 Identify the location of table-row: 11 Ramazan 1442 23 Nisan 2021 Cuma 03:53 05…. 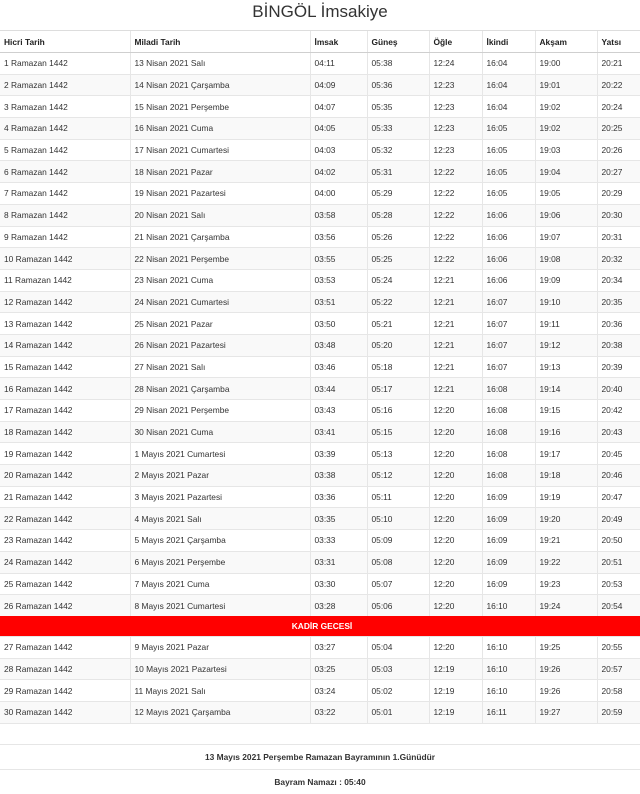
(320, 280).